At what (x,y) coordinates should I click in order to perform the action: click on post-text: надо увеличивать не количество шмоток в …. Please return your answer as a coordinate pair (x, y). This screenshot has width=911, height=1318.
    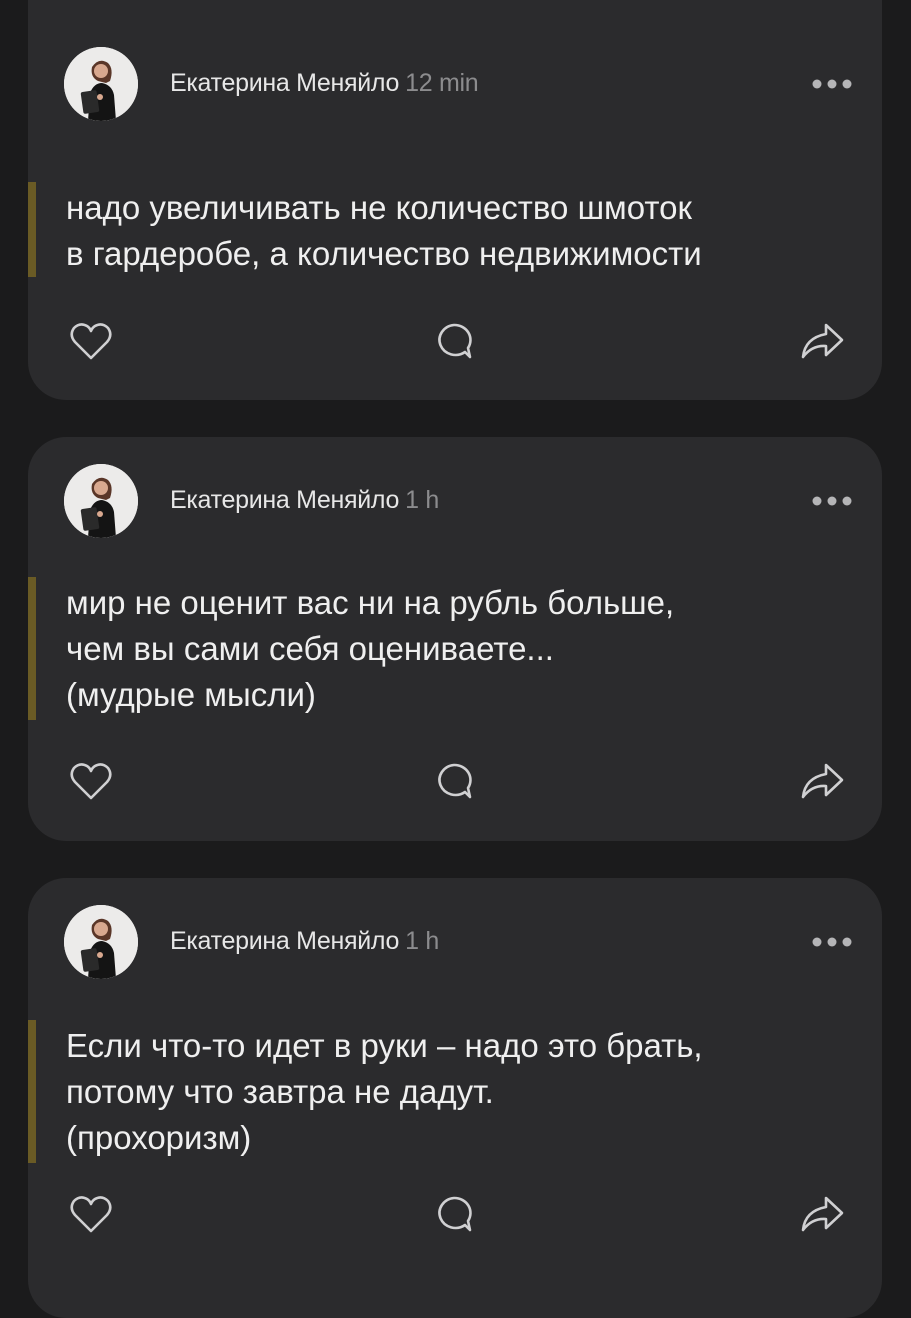
    Looking at the image, I should click on (384, 230).